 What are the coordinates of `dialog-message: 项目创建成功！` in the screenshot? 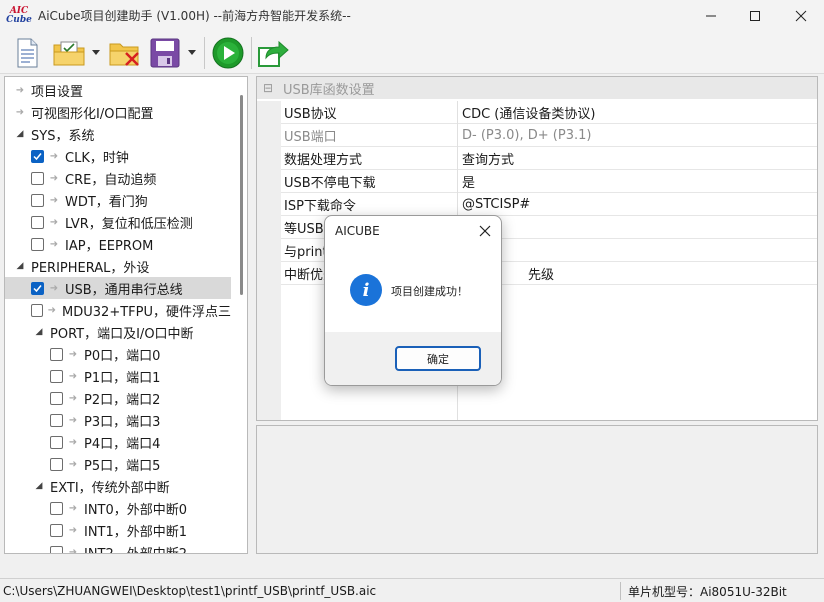 It's located at (429, 291).